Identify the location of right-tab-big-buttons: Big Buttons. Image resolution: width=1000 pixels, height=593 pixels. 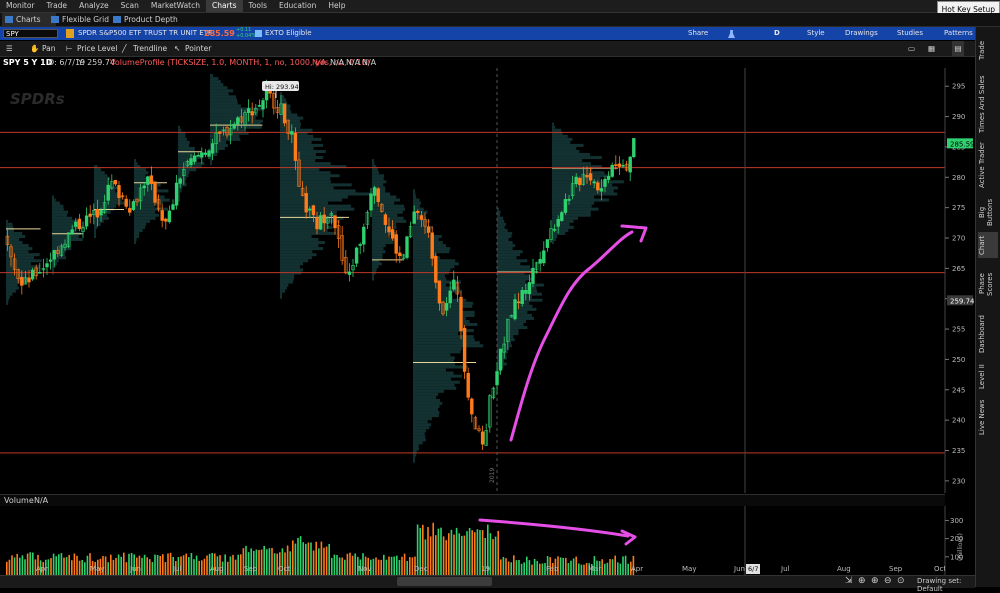
(988, 212).